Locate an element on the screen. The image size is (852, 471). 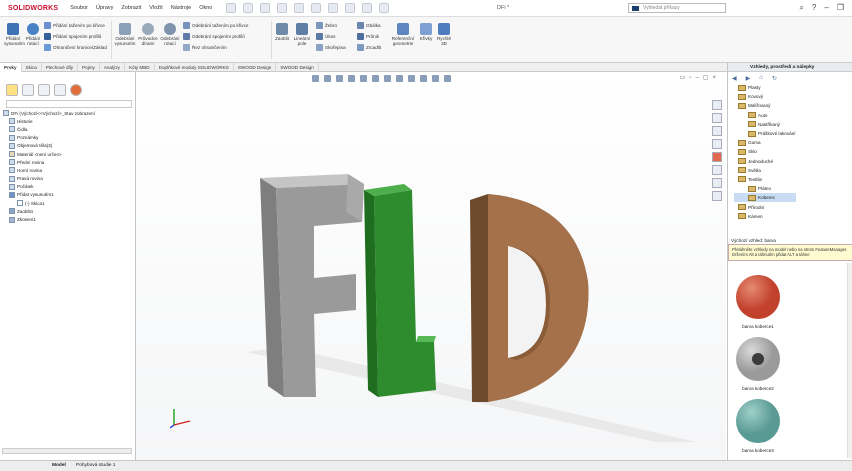
extrude-boss-button: Přidání vysunutím is located at coordinates (14, 34).